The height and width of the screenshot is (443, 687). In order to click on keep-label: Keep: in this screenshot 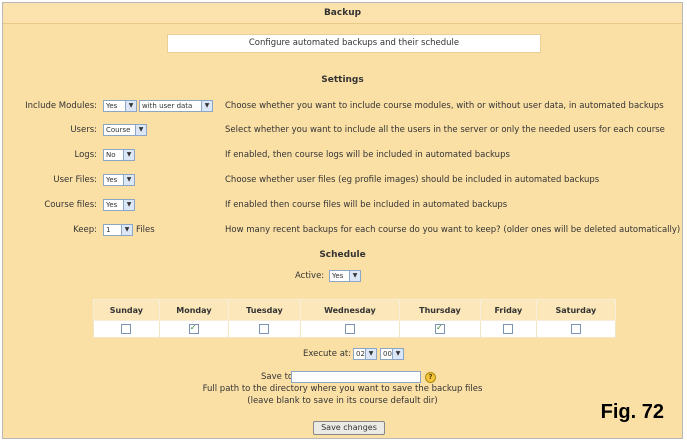, I will do `click(85, 230)`.